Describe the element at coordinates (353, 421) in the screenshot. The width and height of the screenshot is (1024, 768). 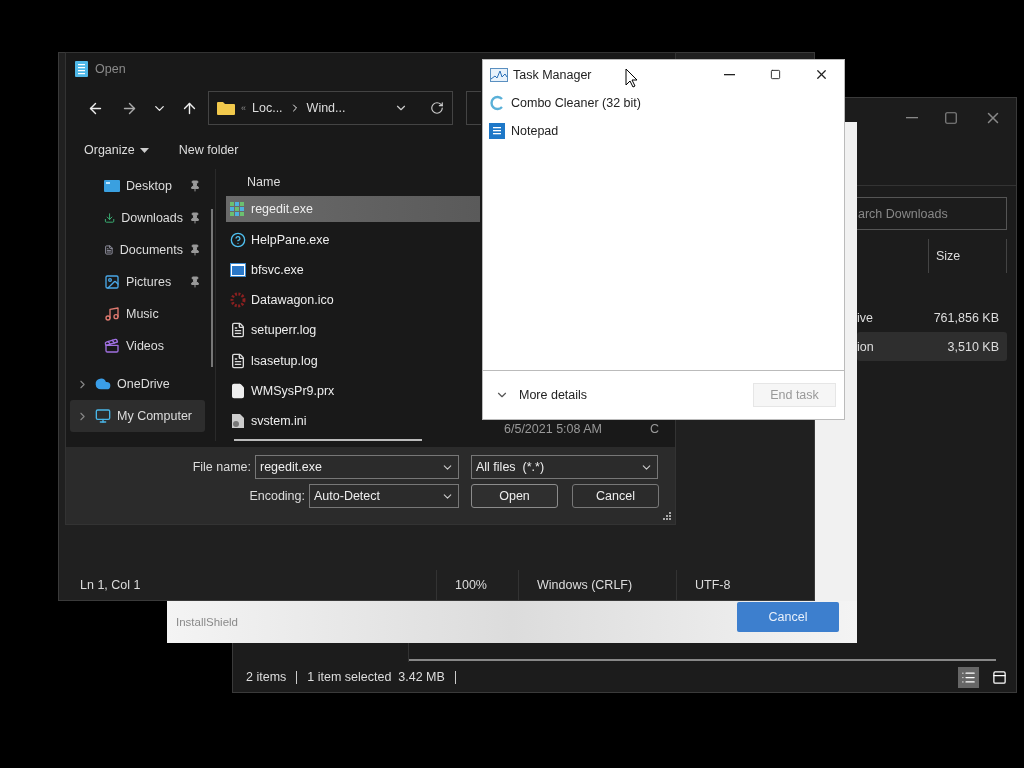
I see `file-item: svstem.ini` at that location.